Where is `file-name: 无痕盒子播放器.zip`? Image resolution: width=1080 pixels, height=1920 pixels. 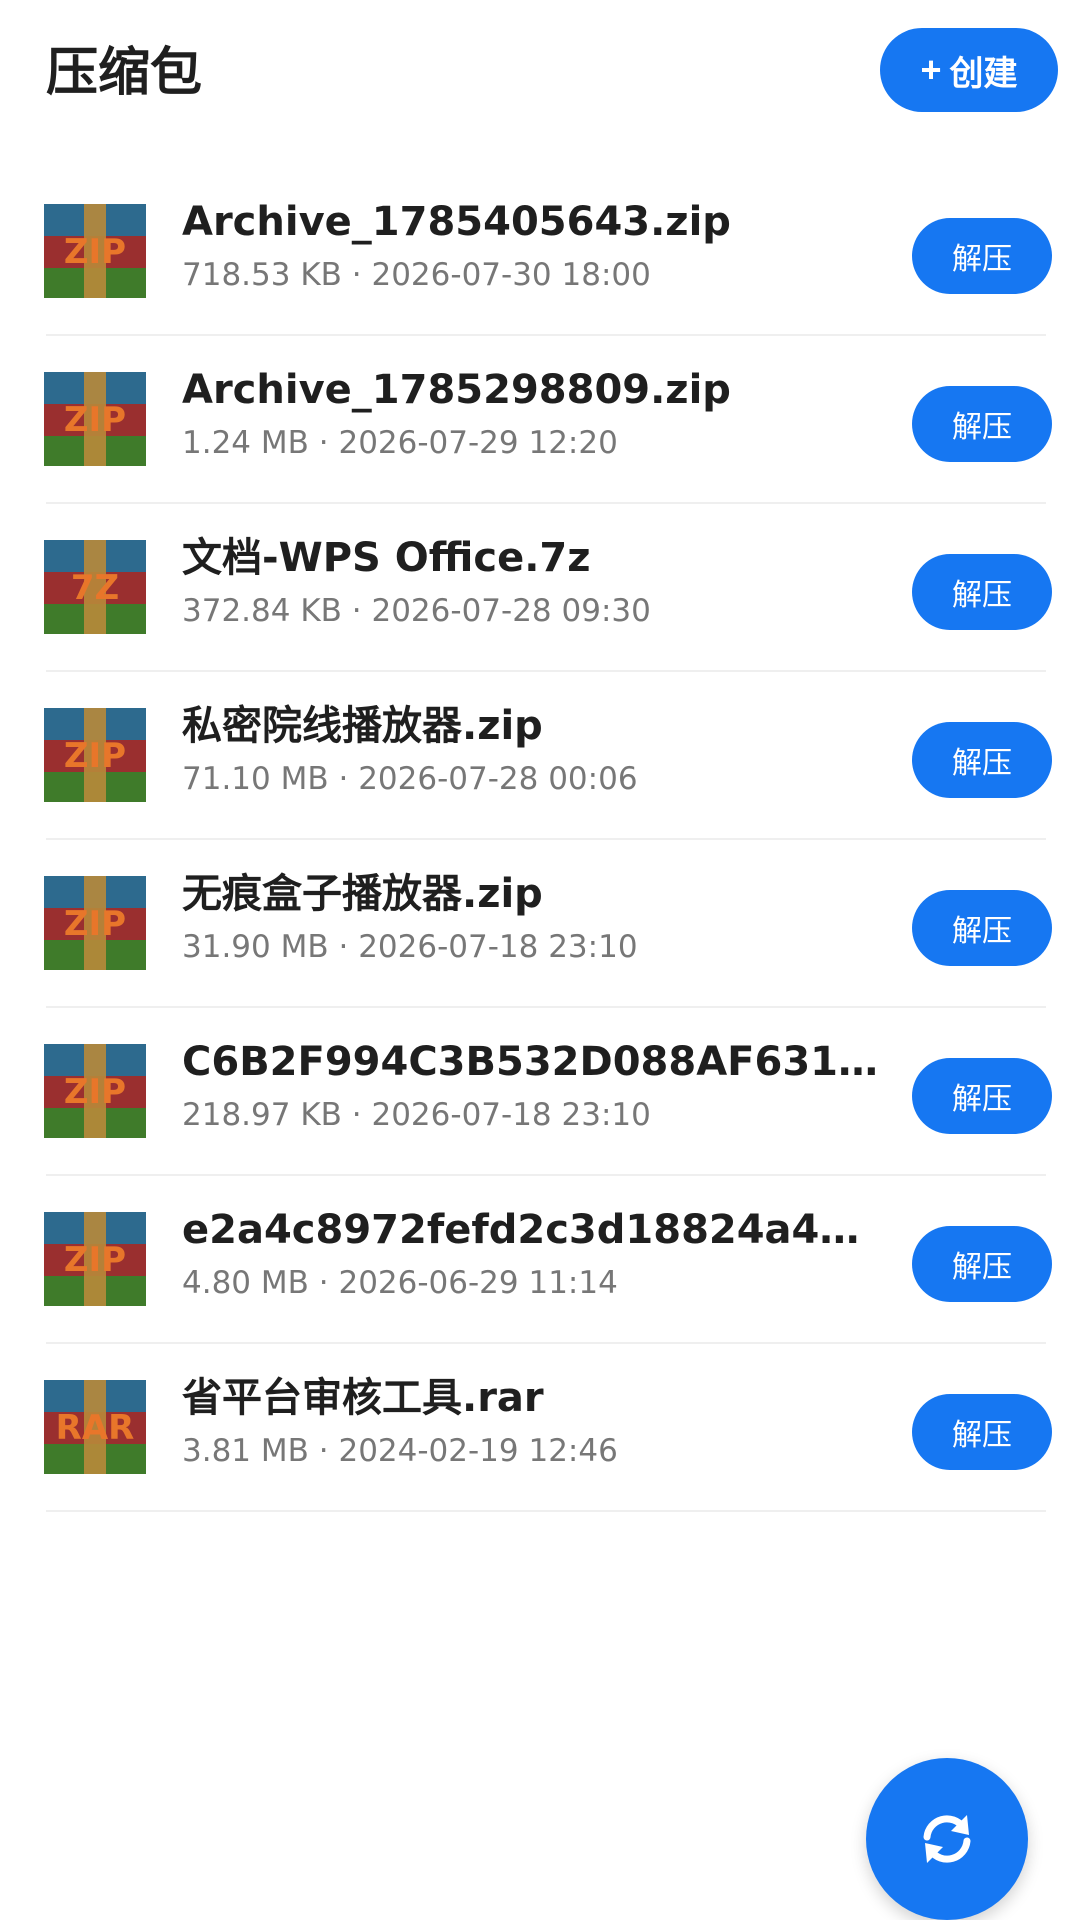
file-name: 无痕盒子播放器.zip is located at coordinates (362, 894).